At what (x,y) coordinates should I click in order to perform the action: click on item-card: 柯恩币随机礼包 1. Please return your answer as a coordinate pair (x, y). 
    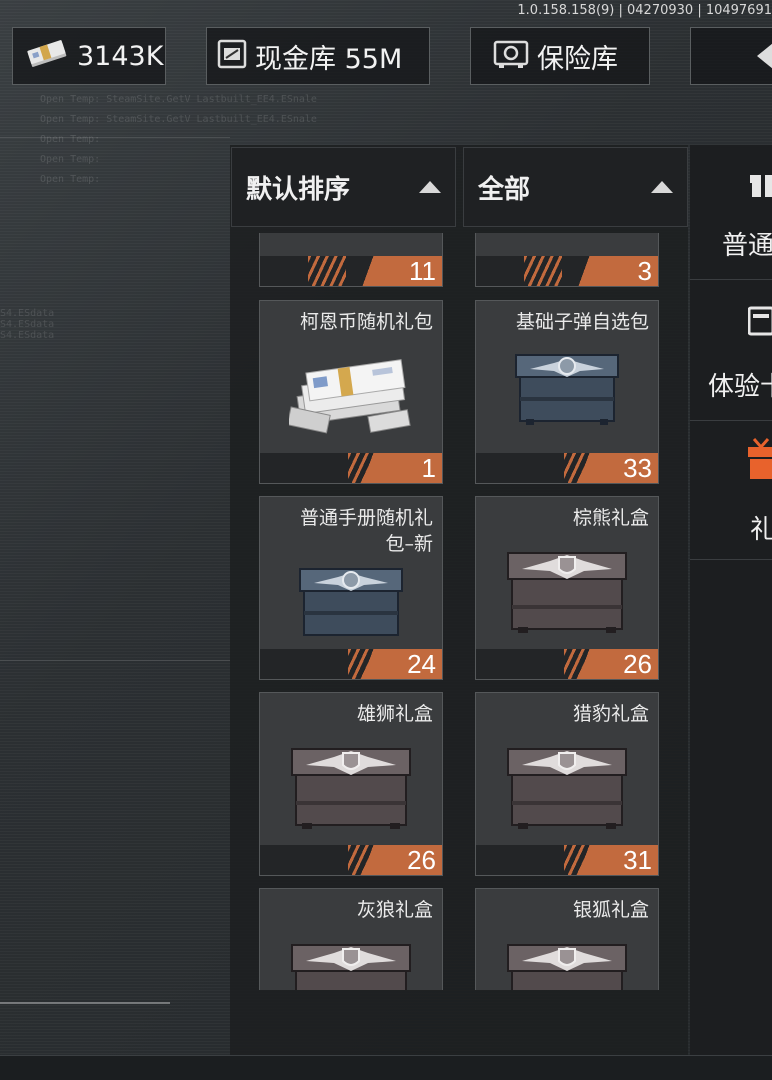
    Looking at the image, I should click on (351, 392).